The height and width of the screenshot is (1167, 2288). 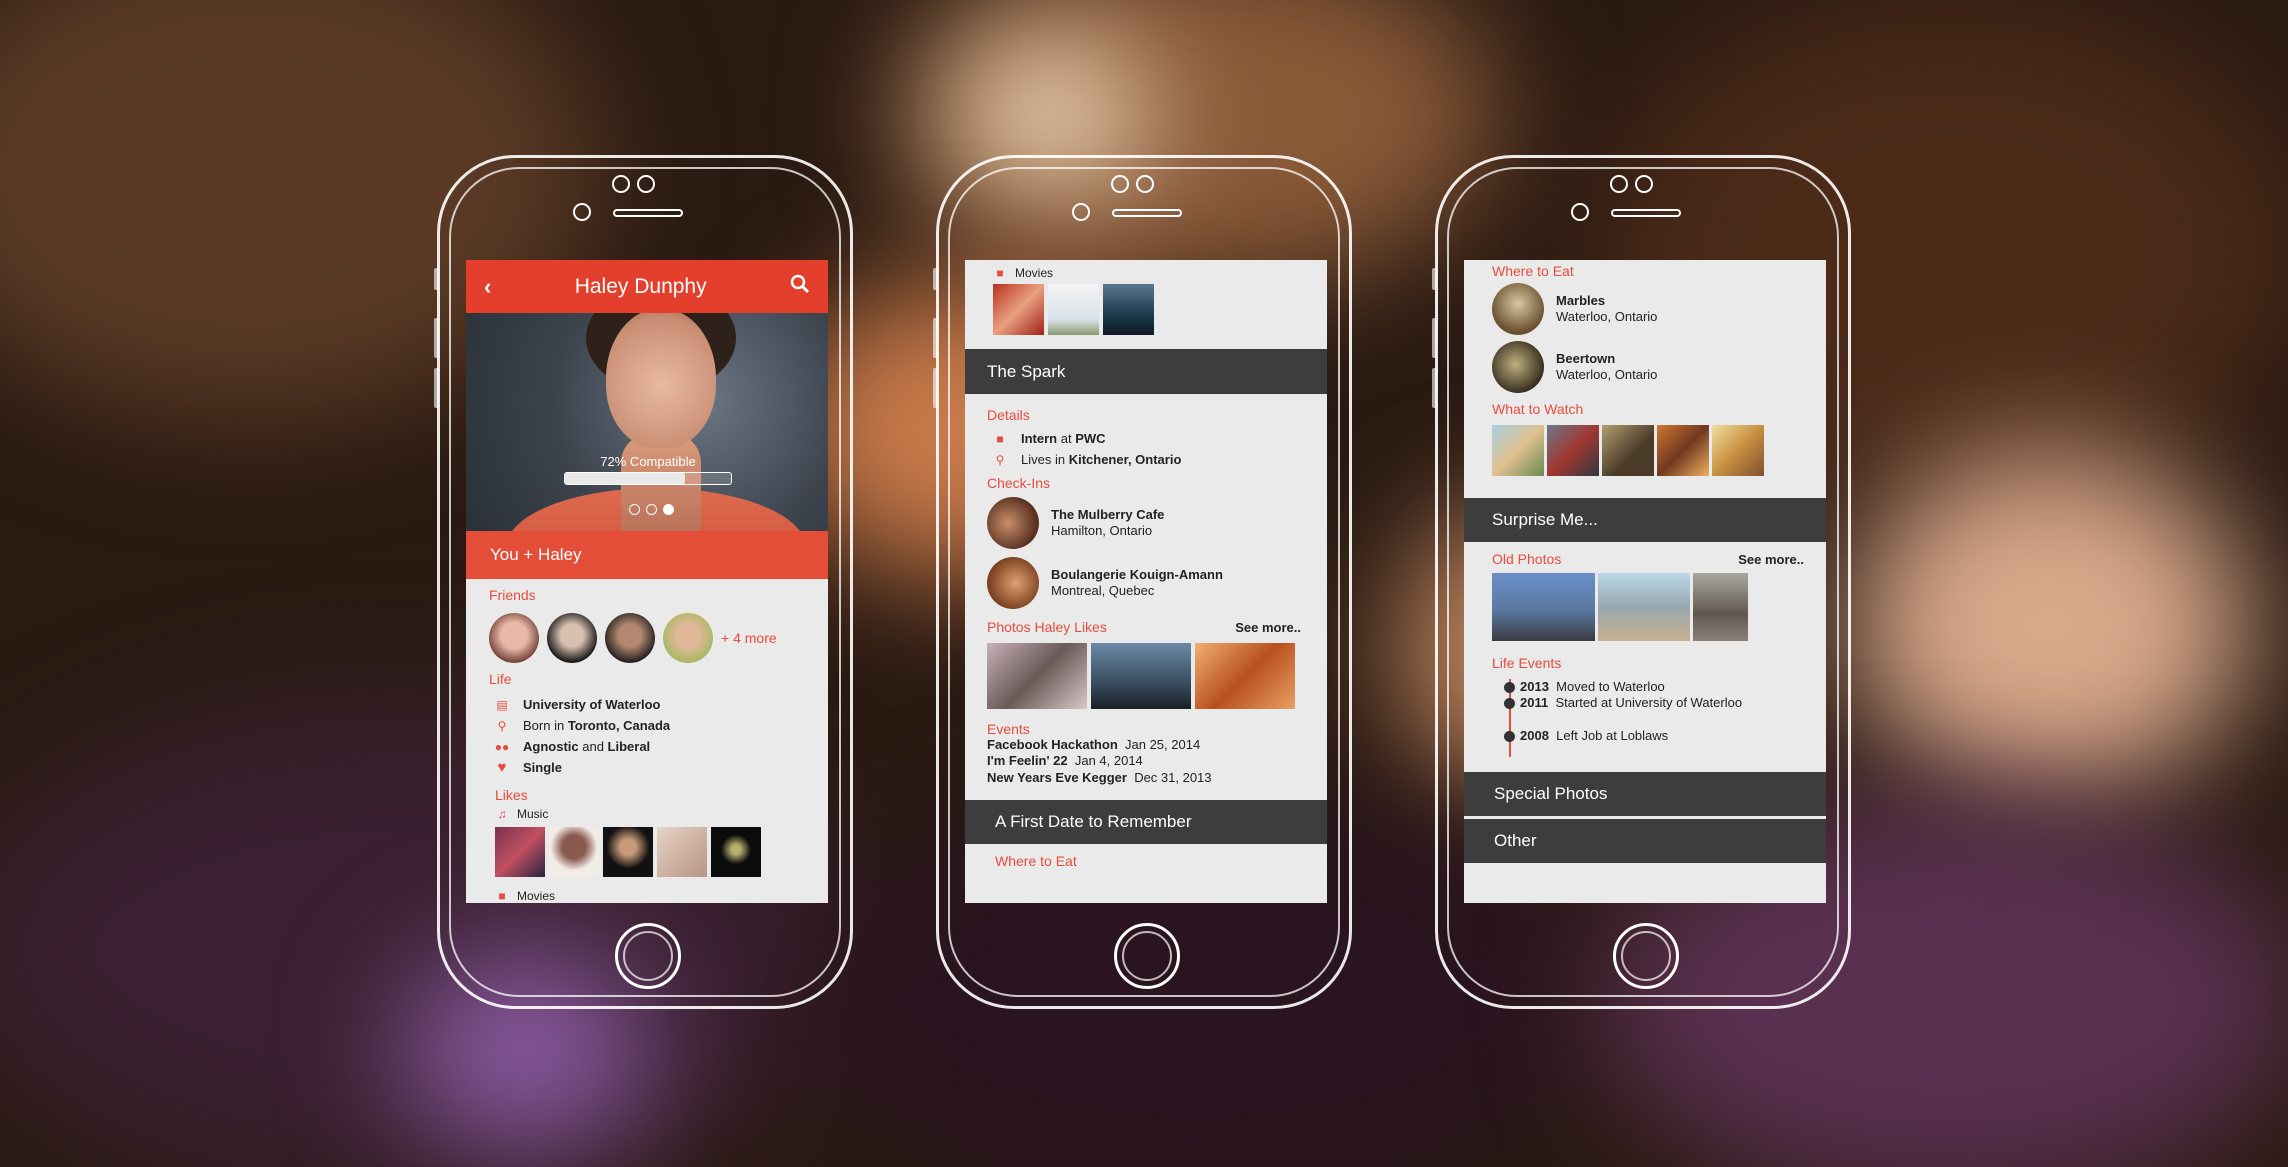 I want to click on back-icon: ‹, so click(x=487, y=287).